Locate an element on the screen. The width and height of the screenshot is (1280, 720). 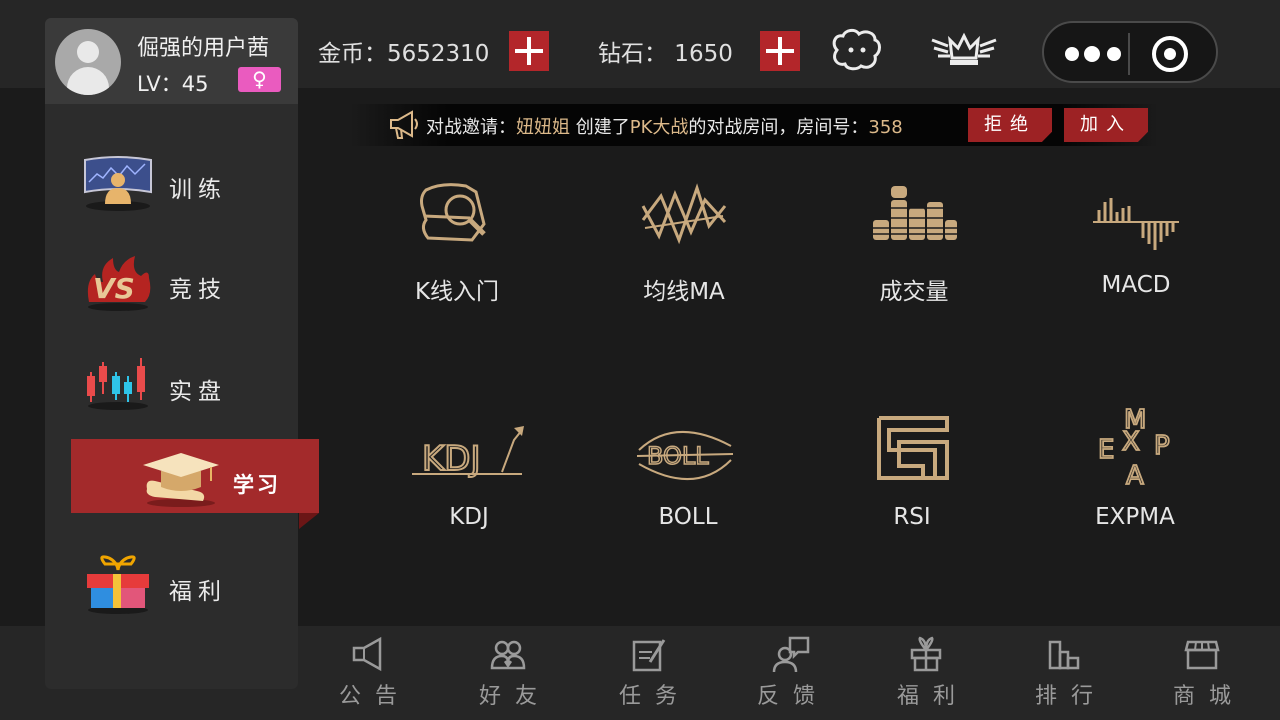
sidebar-item-live: 实盘 is located at coordinates (171, 388).